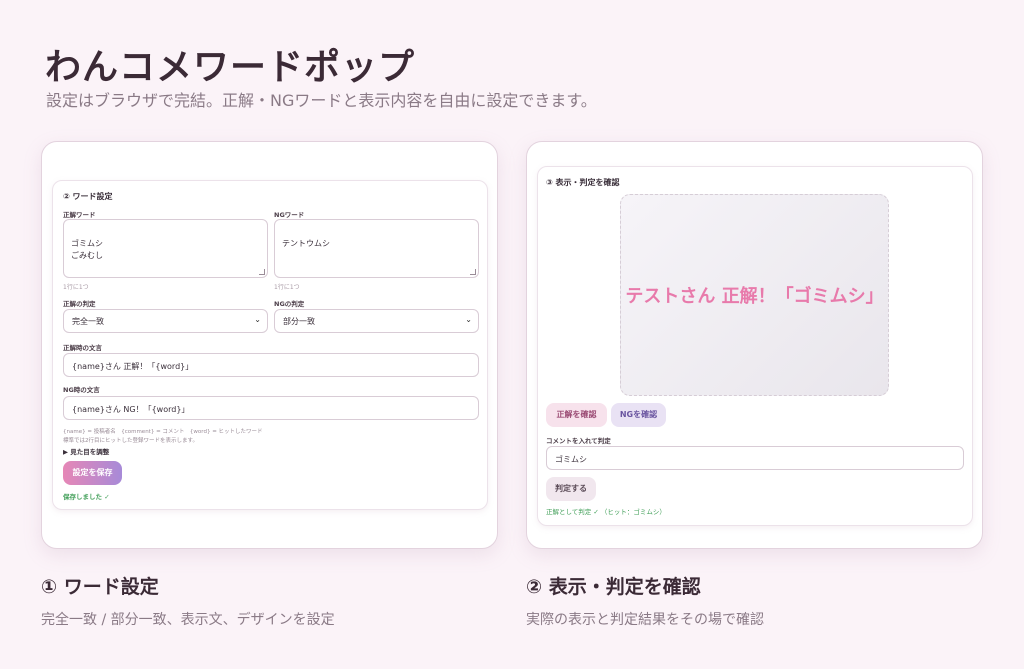  Describe the element at coordinates (92, 473) in the screenshot. I see `save-settings-button: 設定を保存` at that location.